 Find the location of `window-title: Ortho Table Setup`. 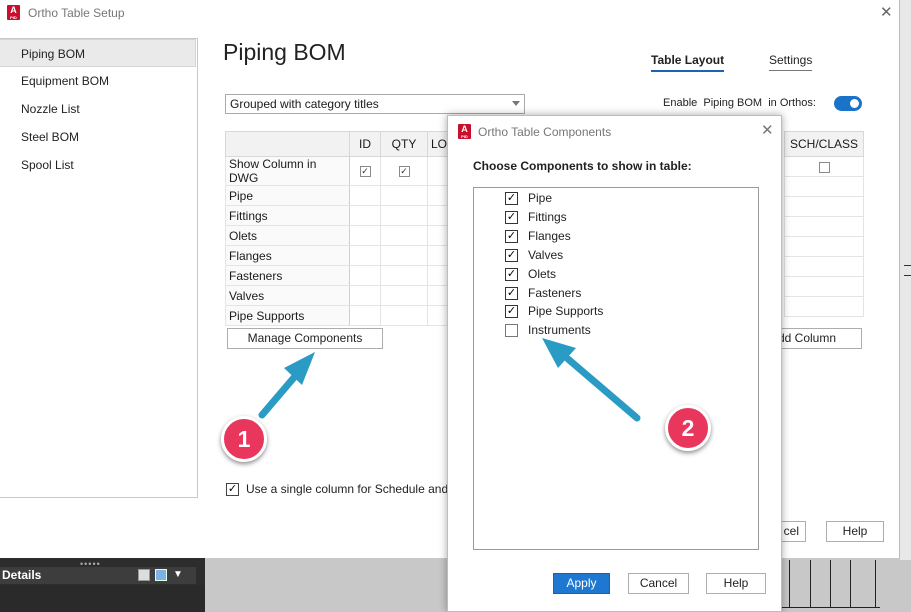

window-title: Ortho Table Setup is located at coordinates (76, 13).